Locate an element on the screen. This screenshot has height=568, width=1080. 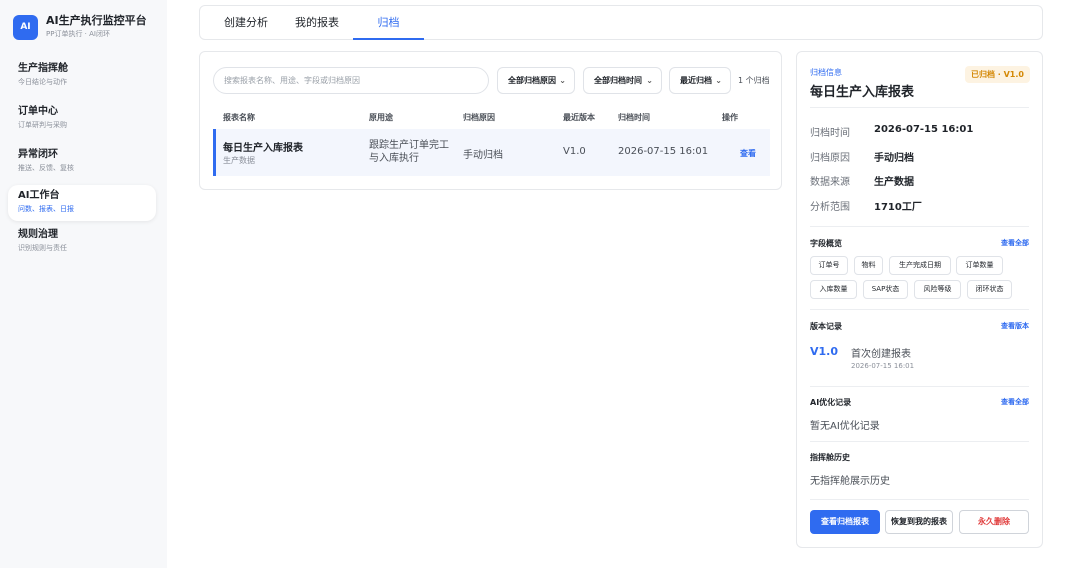
filter-time-select: 全部归档时间 ⌄ is located at coordinates (622, 80).